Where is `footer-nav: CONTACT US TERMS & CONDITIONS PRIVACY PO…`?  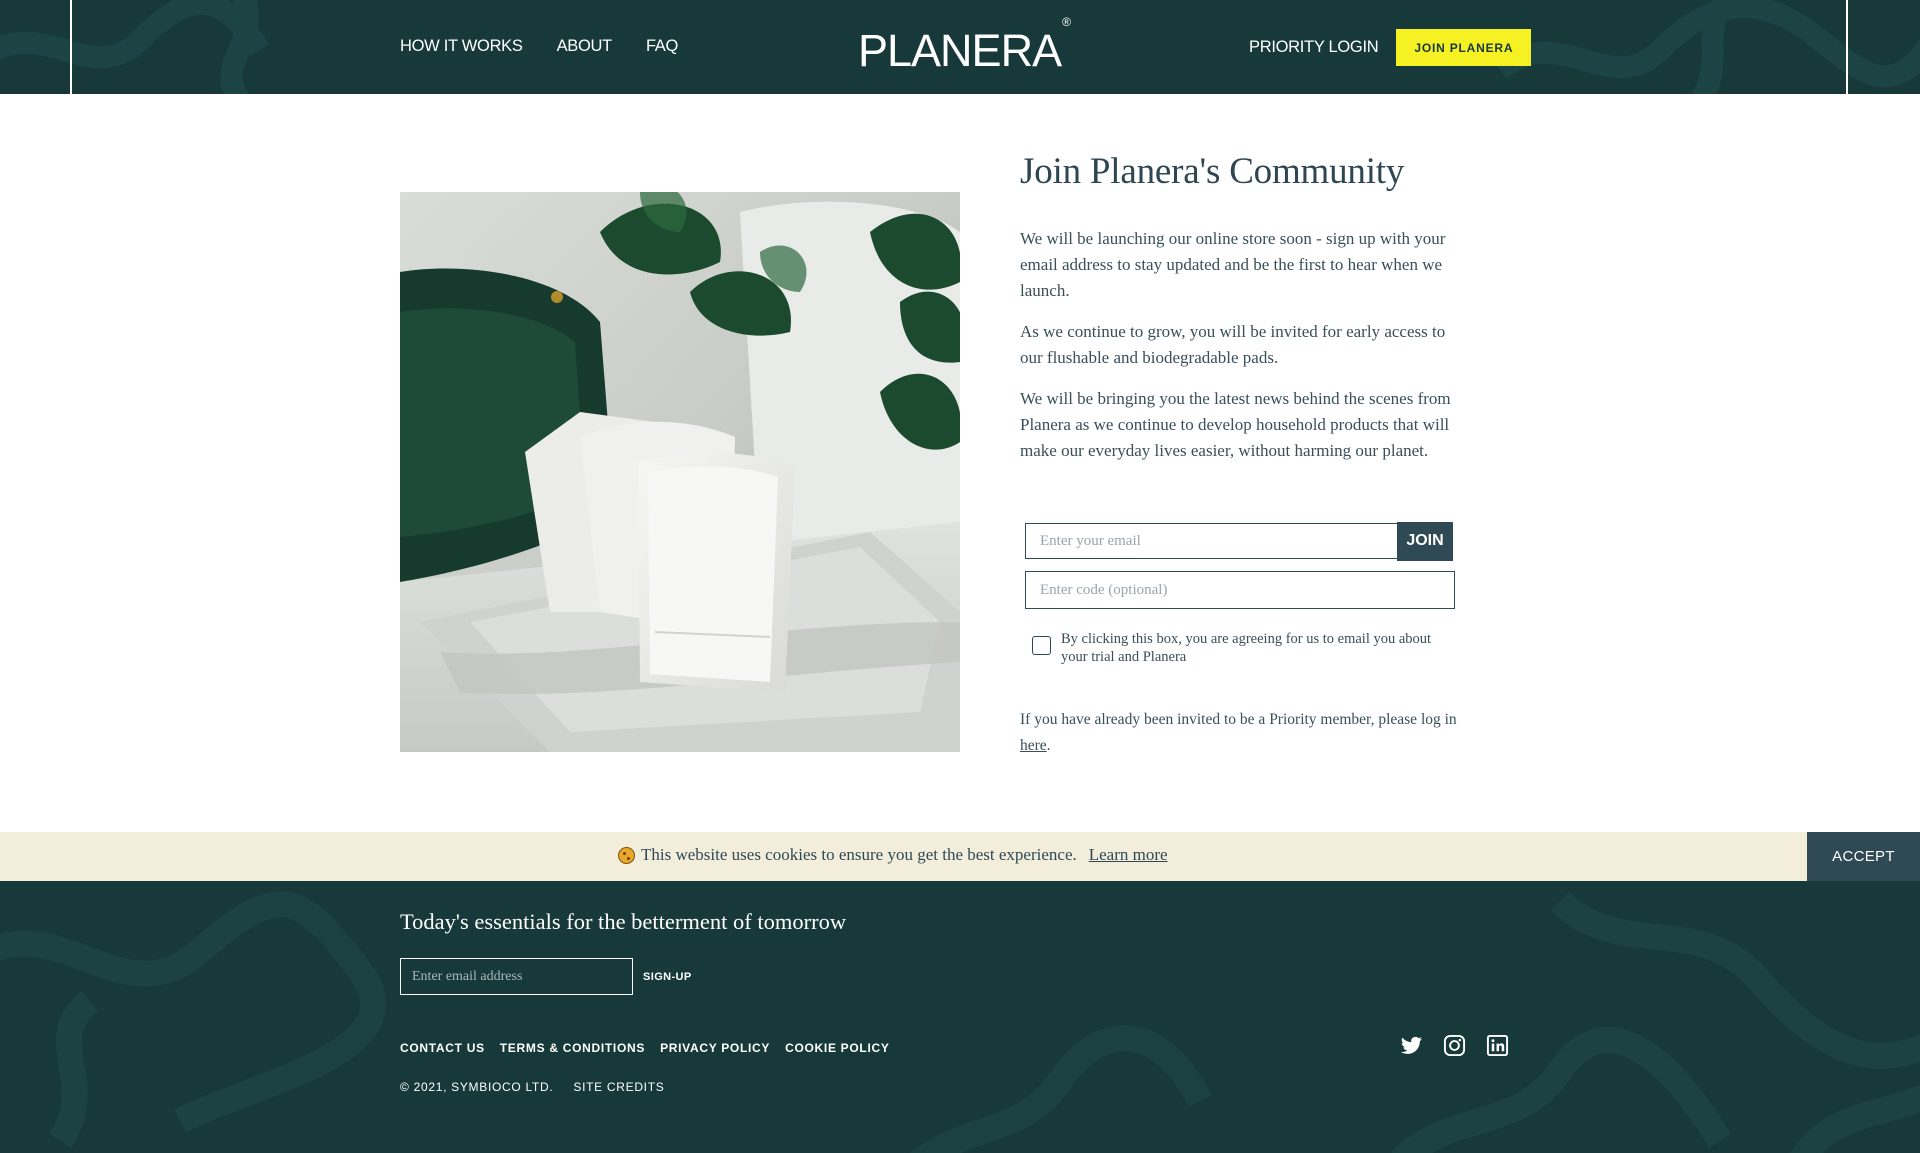 footer-nav: CONTACT US TERMS & CONDITIONS PRIVACY PO… is located at coordinates (645, 1048).